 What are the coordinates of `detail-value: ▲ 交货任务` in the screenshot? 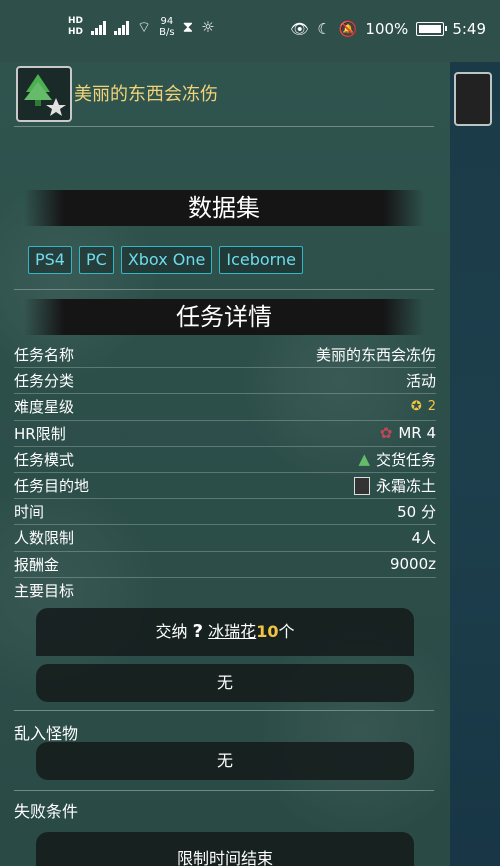 It's located at (397, 459).